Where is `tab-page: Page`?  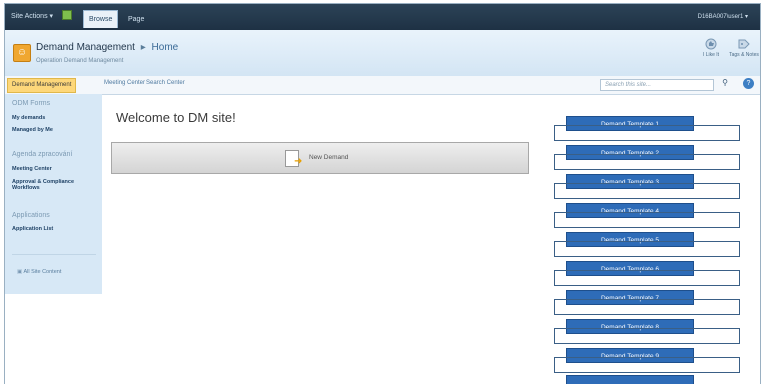
tab-page: Page is located at coordinates (136, 19).